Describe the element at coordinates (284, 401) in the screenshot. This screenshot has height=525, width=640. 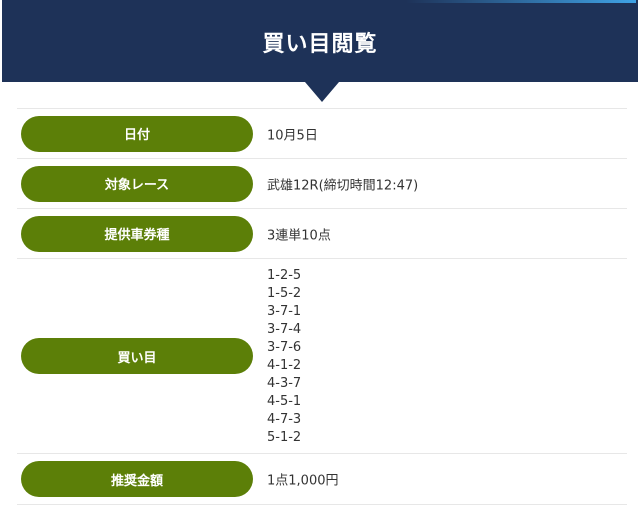
I see `bet-item: 4-5-1` at that location.